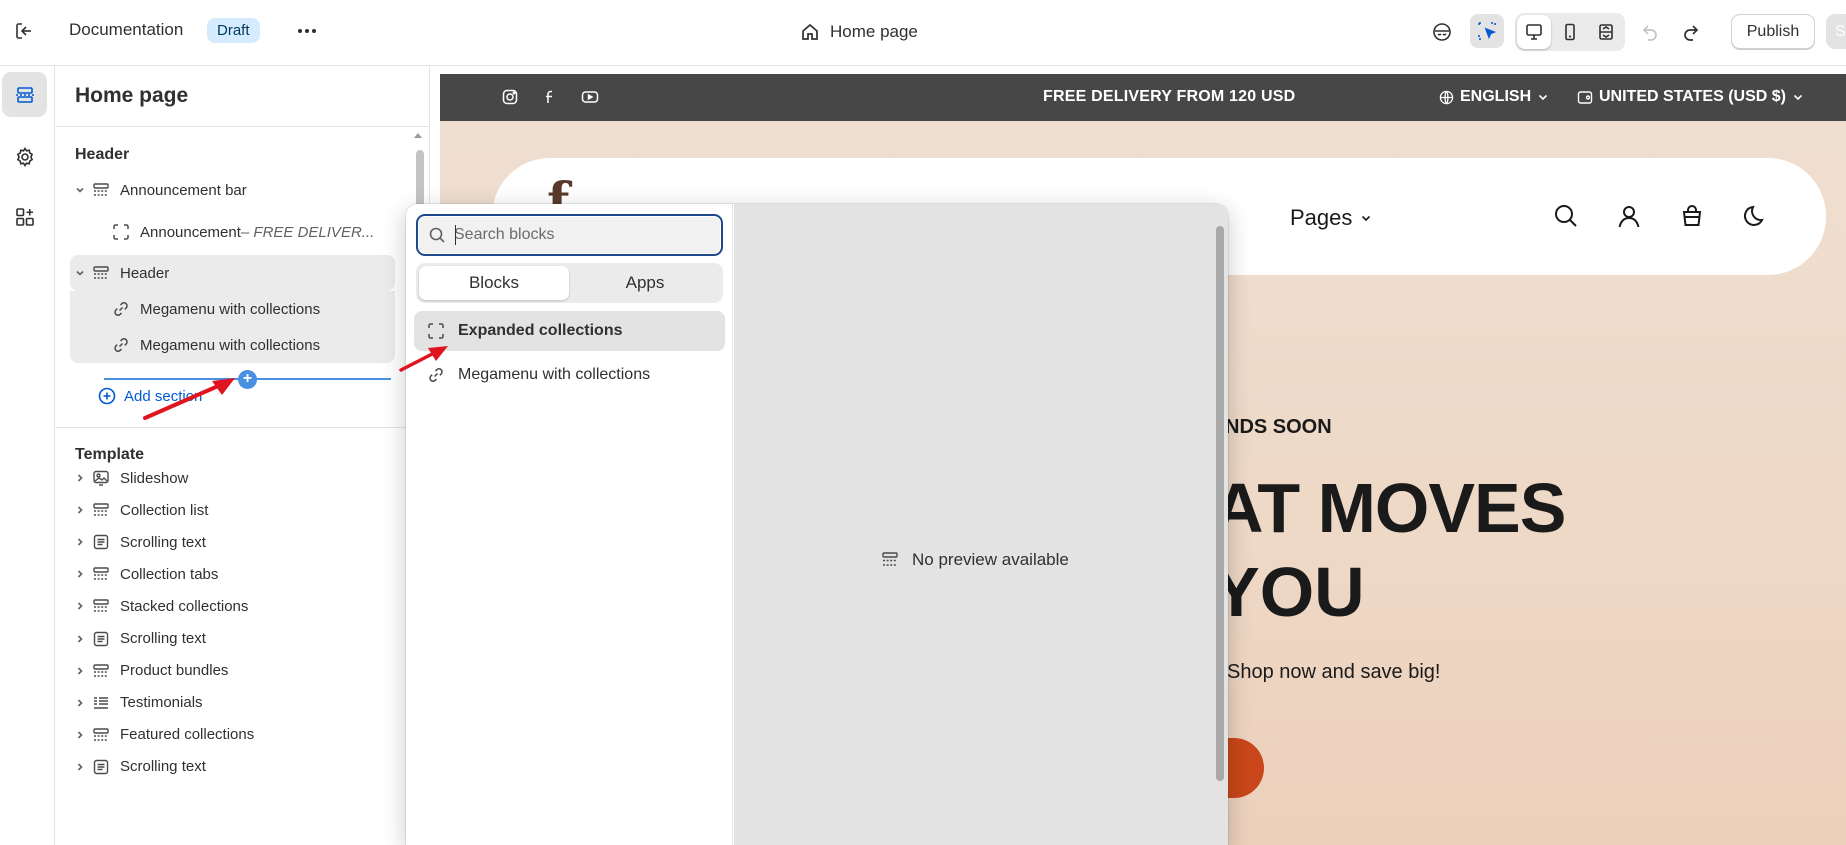  I want to click on plus-circle-icon, so click(107, 396).